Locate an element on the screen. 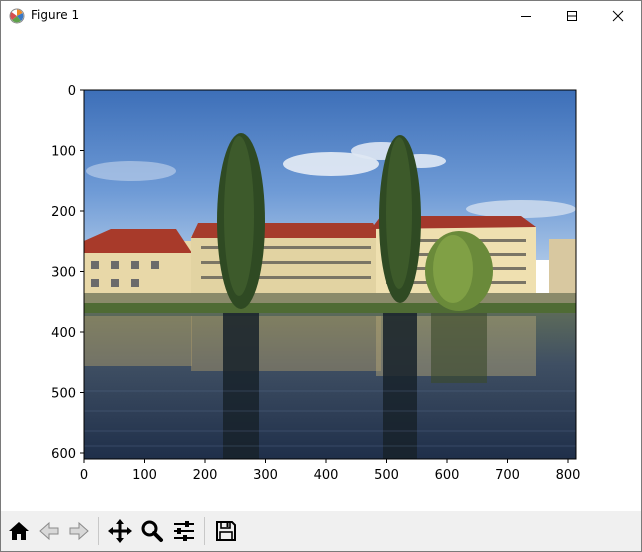 The width and height of the screenshot is (642, 552). y-tick-label: 600 is located at coordinates (63, 454).